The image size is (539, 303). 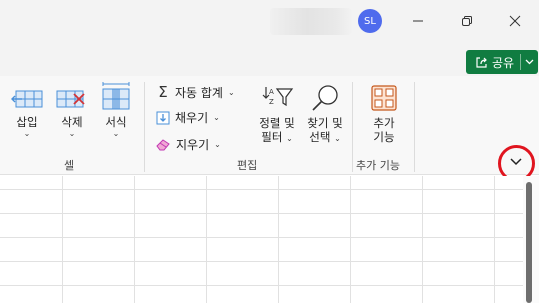 I want to click on cells-group-label: 셀, so click(x=69, y=165).